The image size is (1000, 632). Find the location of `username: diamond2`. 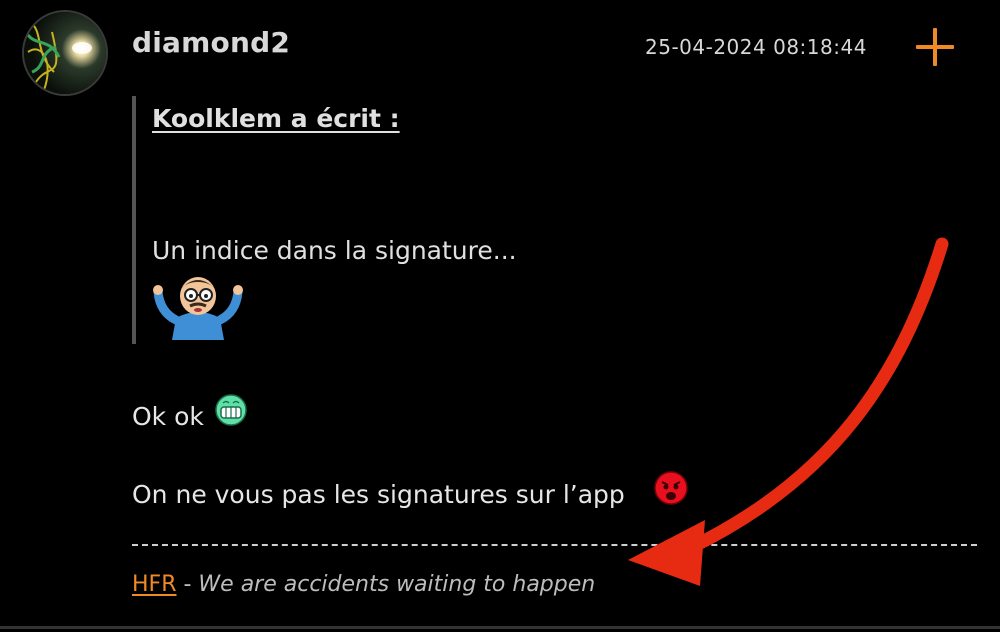

username: diamond2 is located at coordinates (211, 42).